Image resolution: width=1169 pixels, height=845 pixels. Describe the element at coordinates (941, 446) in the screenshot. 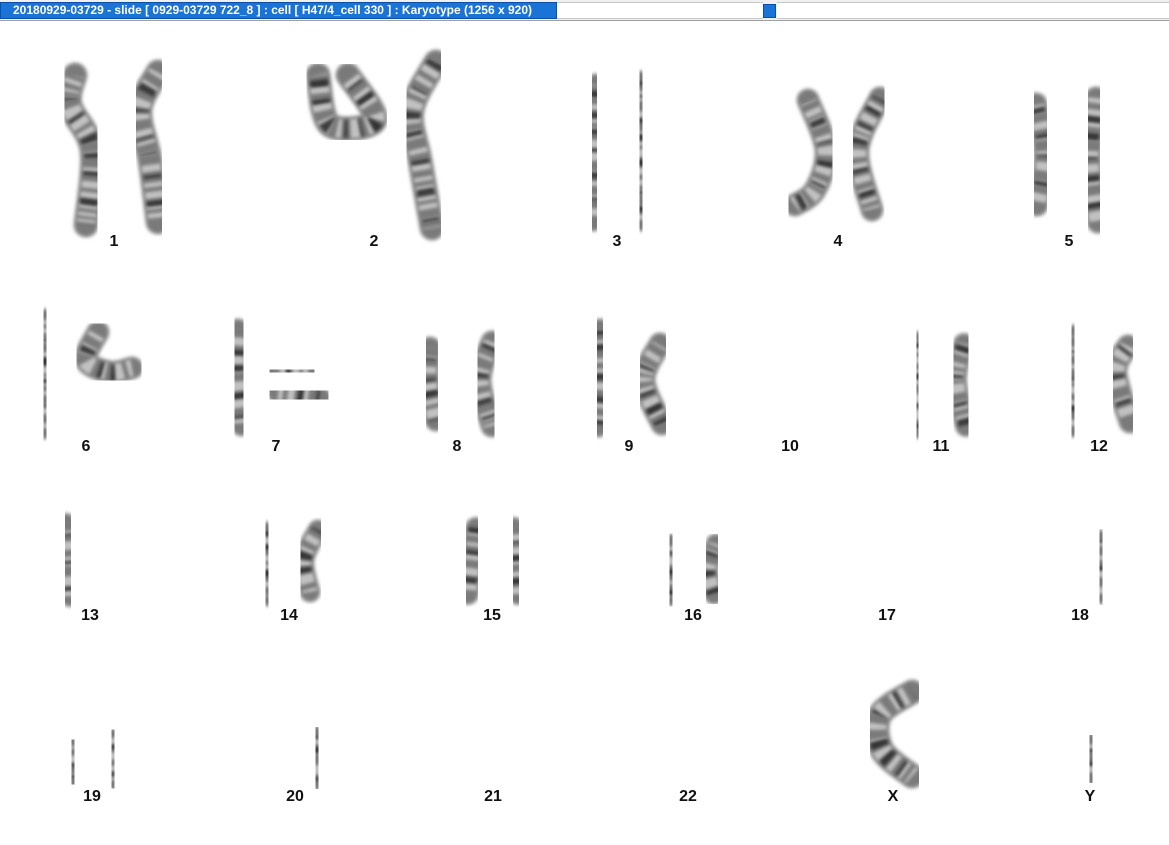

I see `chromosome-label-11: 11` at that location.